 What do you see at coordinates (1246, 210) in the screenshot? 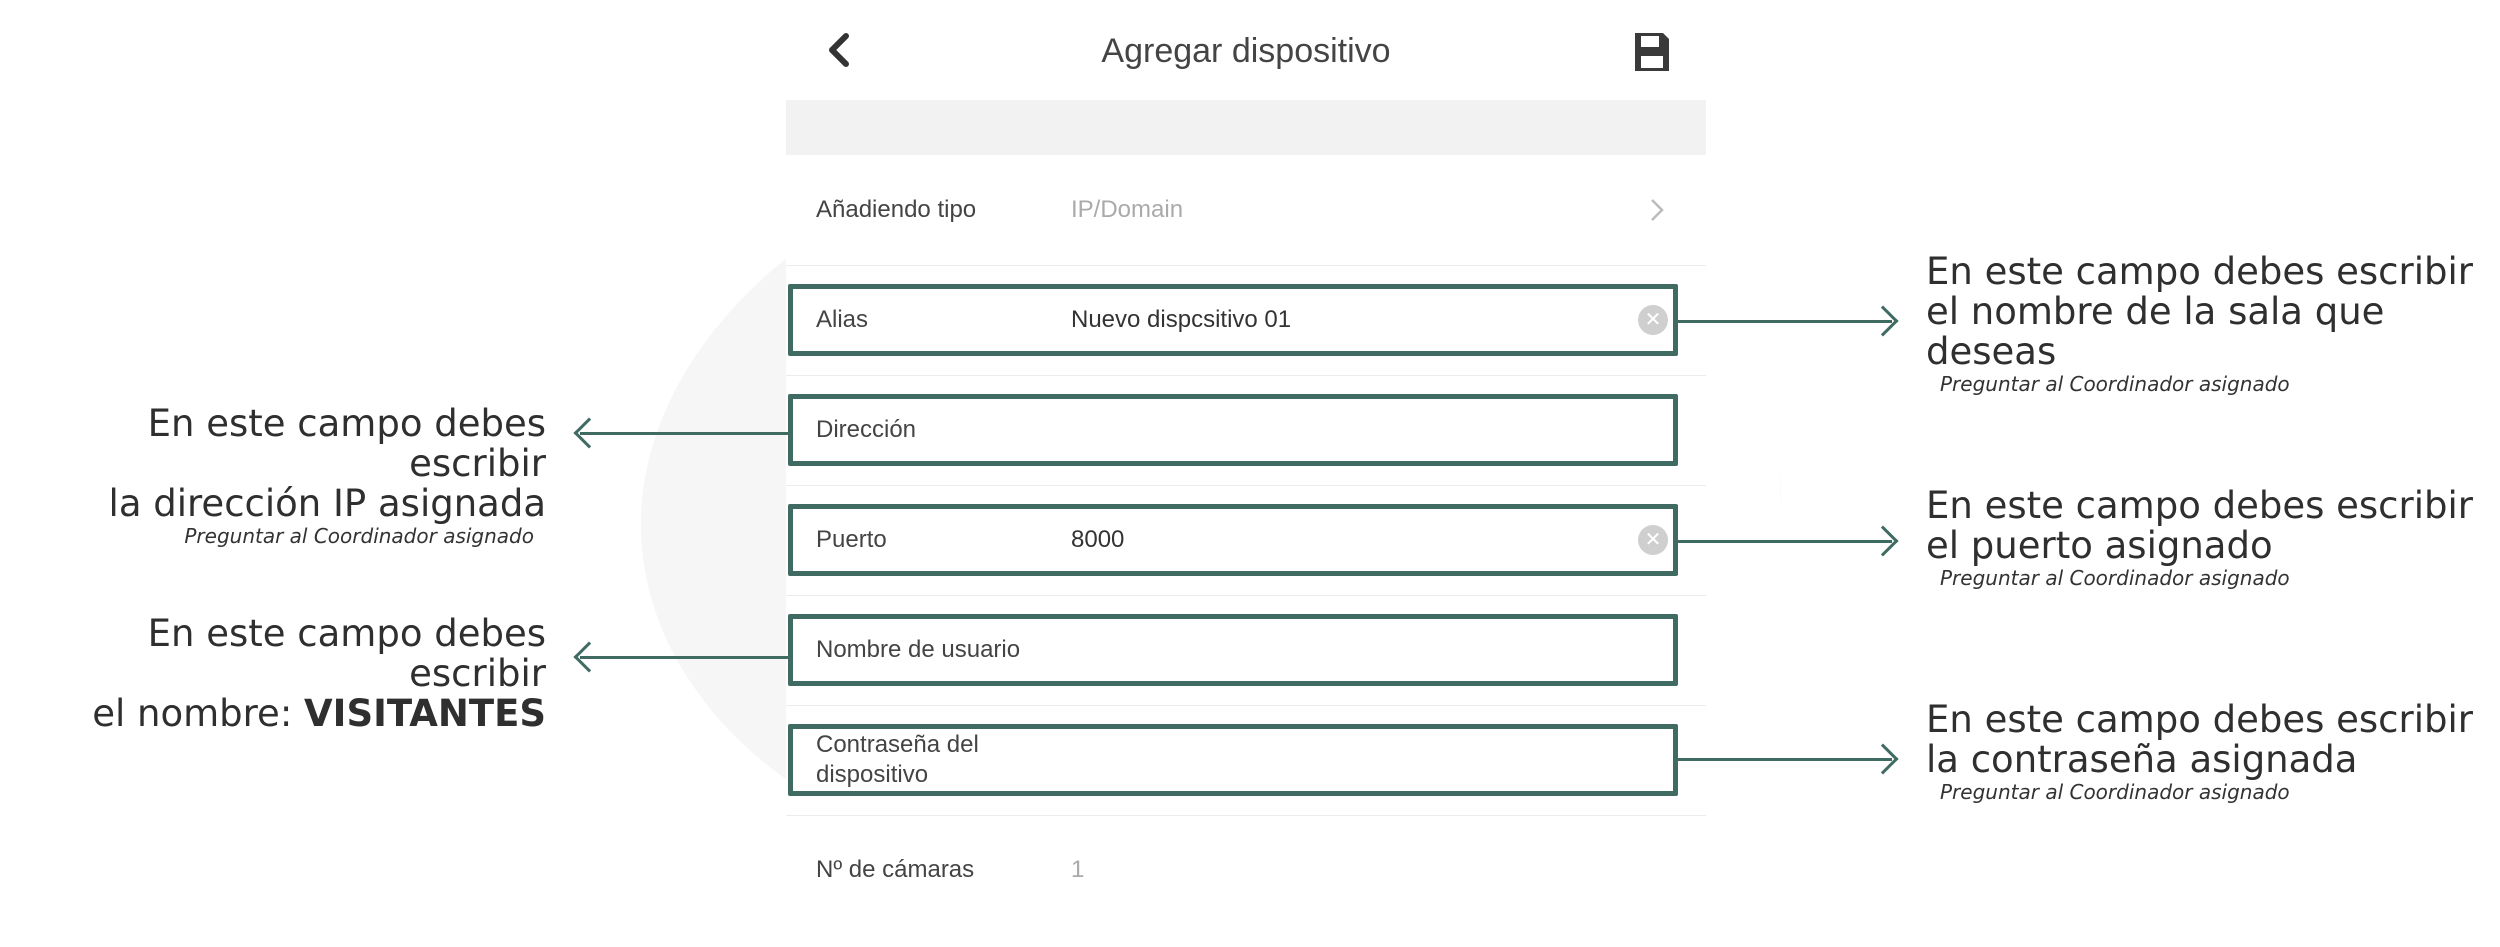
I see `adding-type-row: Añadiendo tipo IP/Domain` at bounding box center [1246, 210].